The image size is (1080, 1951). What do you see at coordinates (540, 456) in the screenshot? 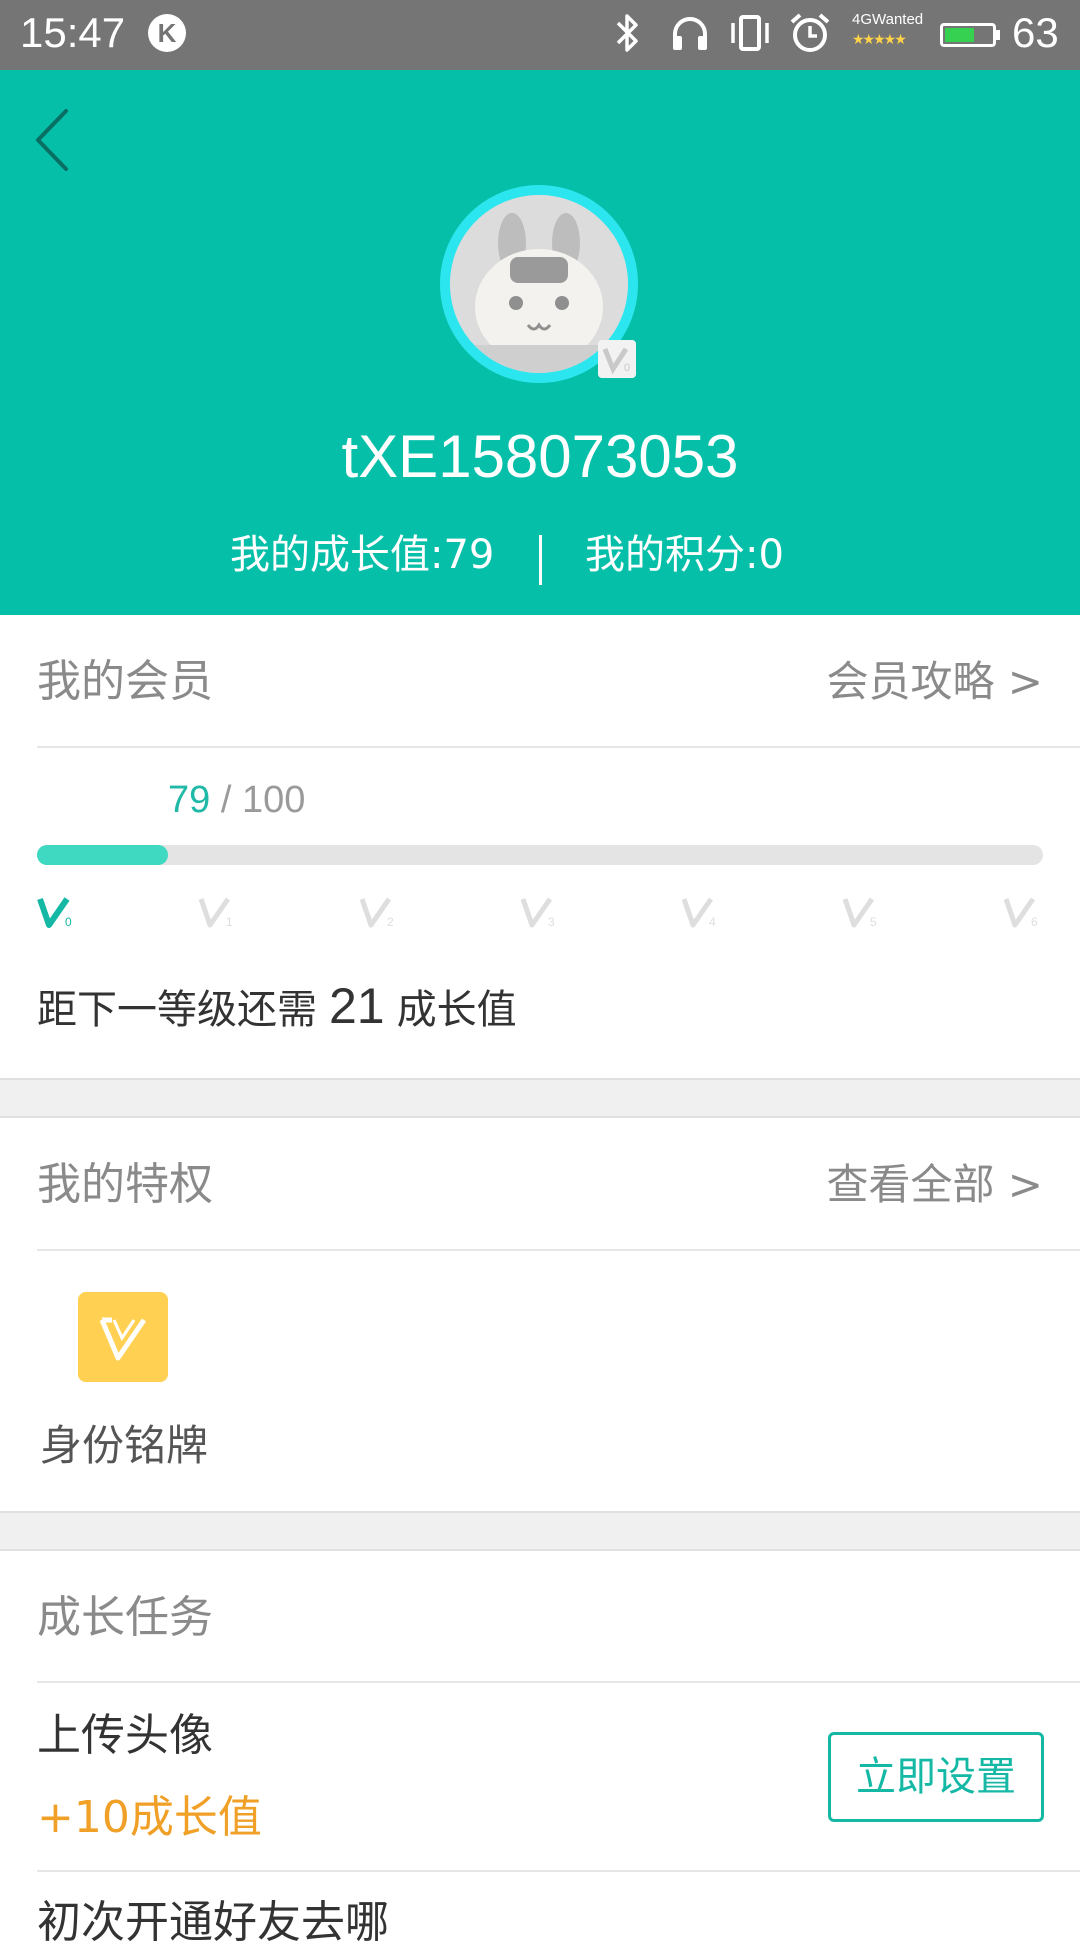
I see `username: tXE158073053` at bounding box center [540, 456].